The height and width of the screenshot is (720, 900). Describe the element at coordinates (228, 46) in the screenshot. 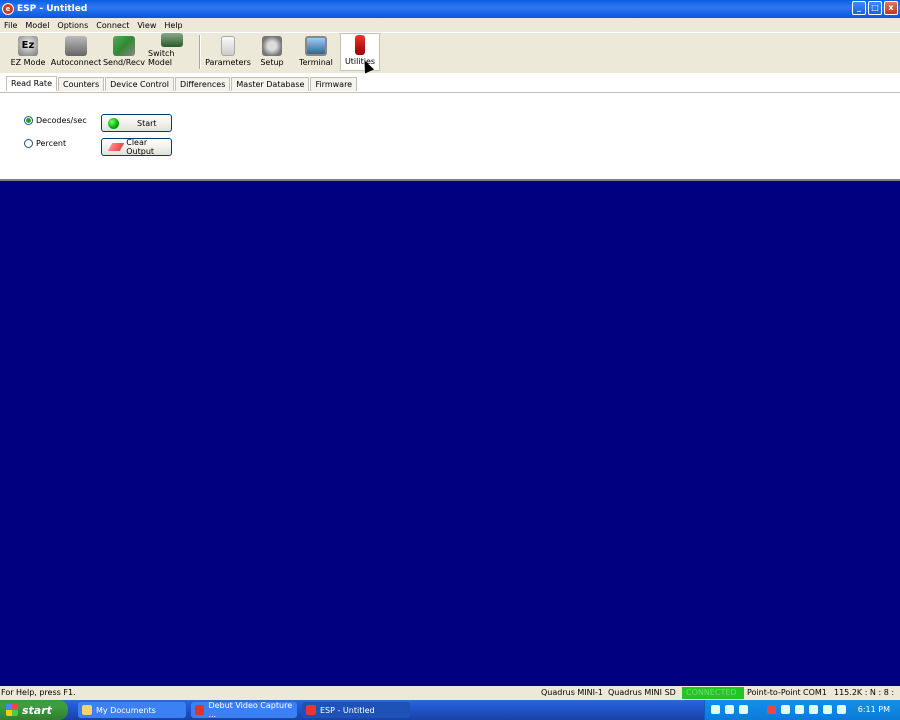

I see `parameters-icon` at that location.